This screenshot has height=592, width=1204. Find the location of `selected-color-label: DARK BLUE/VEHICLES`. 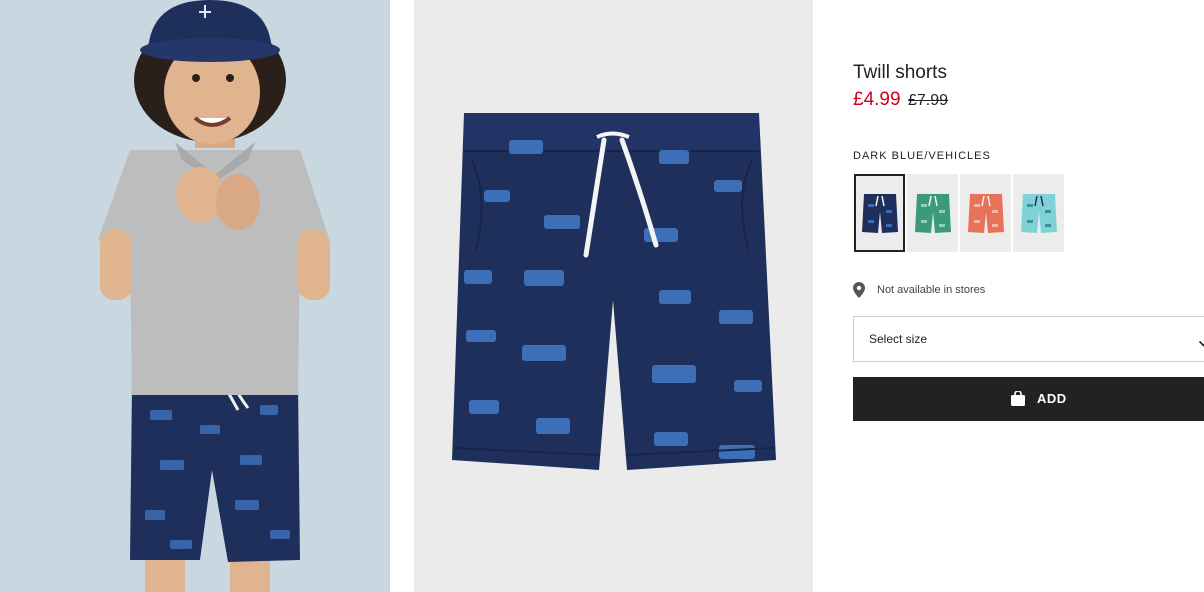

selected-color-label: DARK BLUE/VEHICLES is located at coordinates (922, 156).